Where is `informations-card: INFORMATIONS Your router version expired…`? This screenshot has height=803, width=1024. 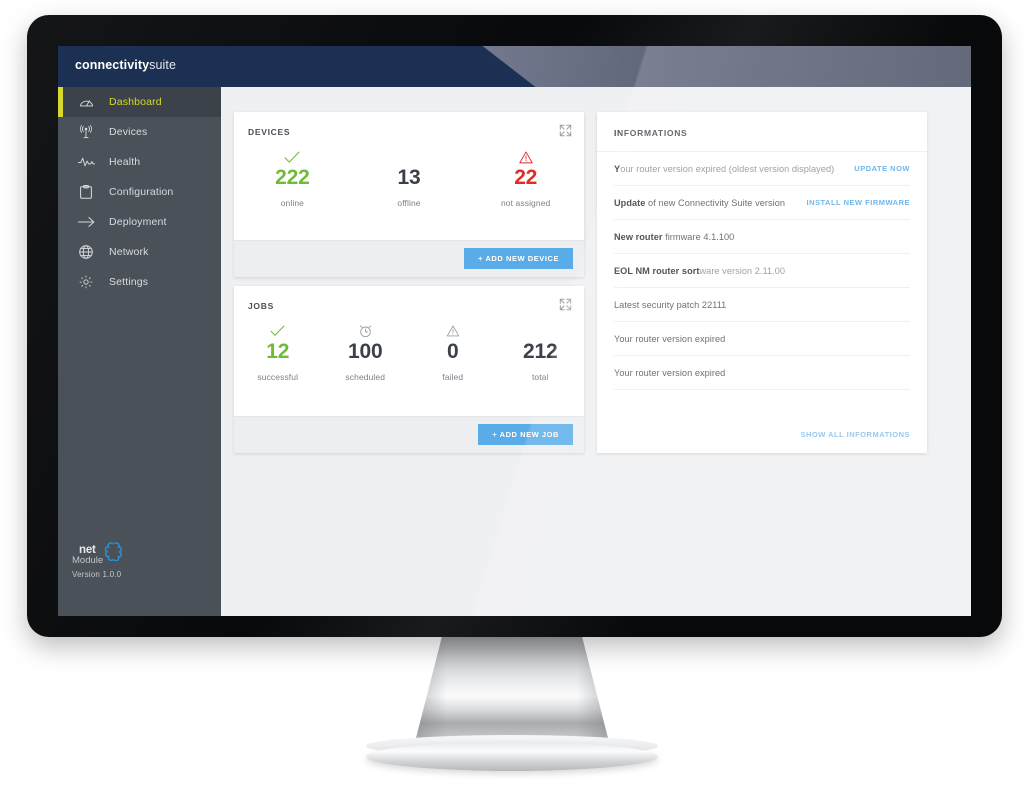 informations-card: INFORMATIONS Your router version expired… is located at coordinates (762, 282).